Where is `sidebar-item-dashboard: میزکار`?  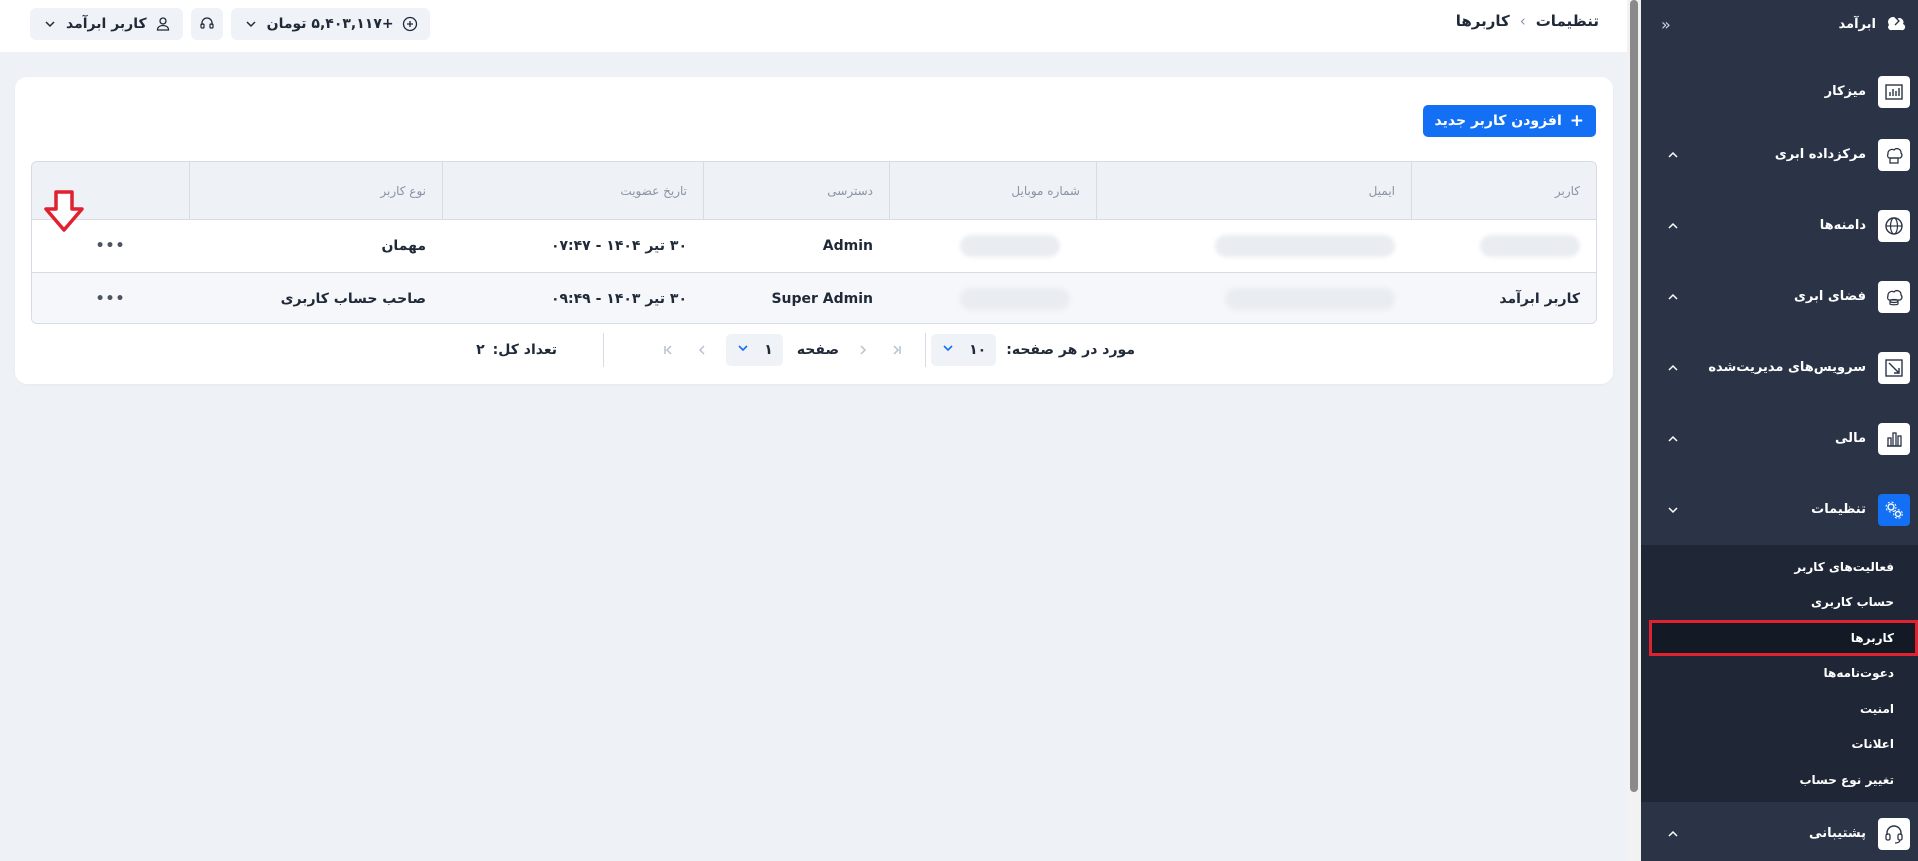
sidebar-item-dashboard: میزکار is located at coordinates (1779, 91).